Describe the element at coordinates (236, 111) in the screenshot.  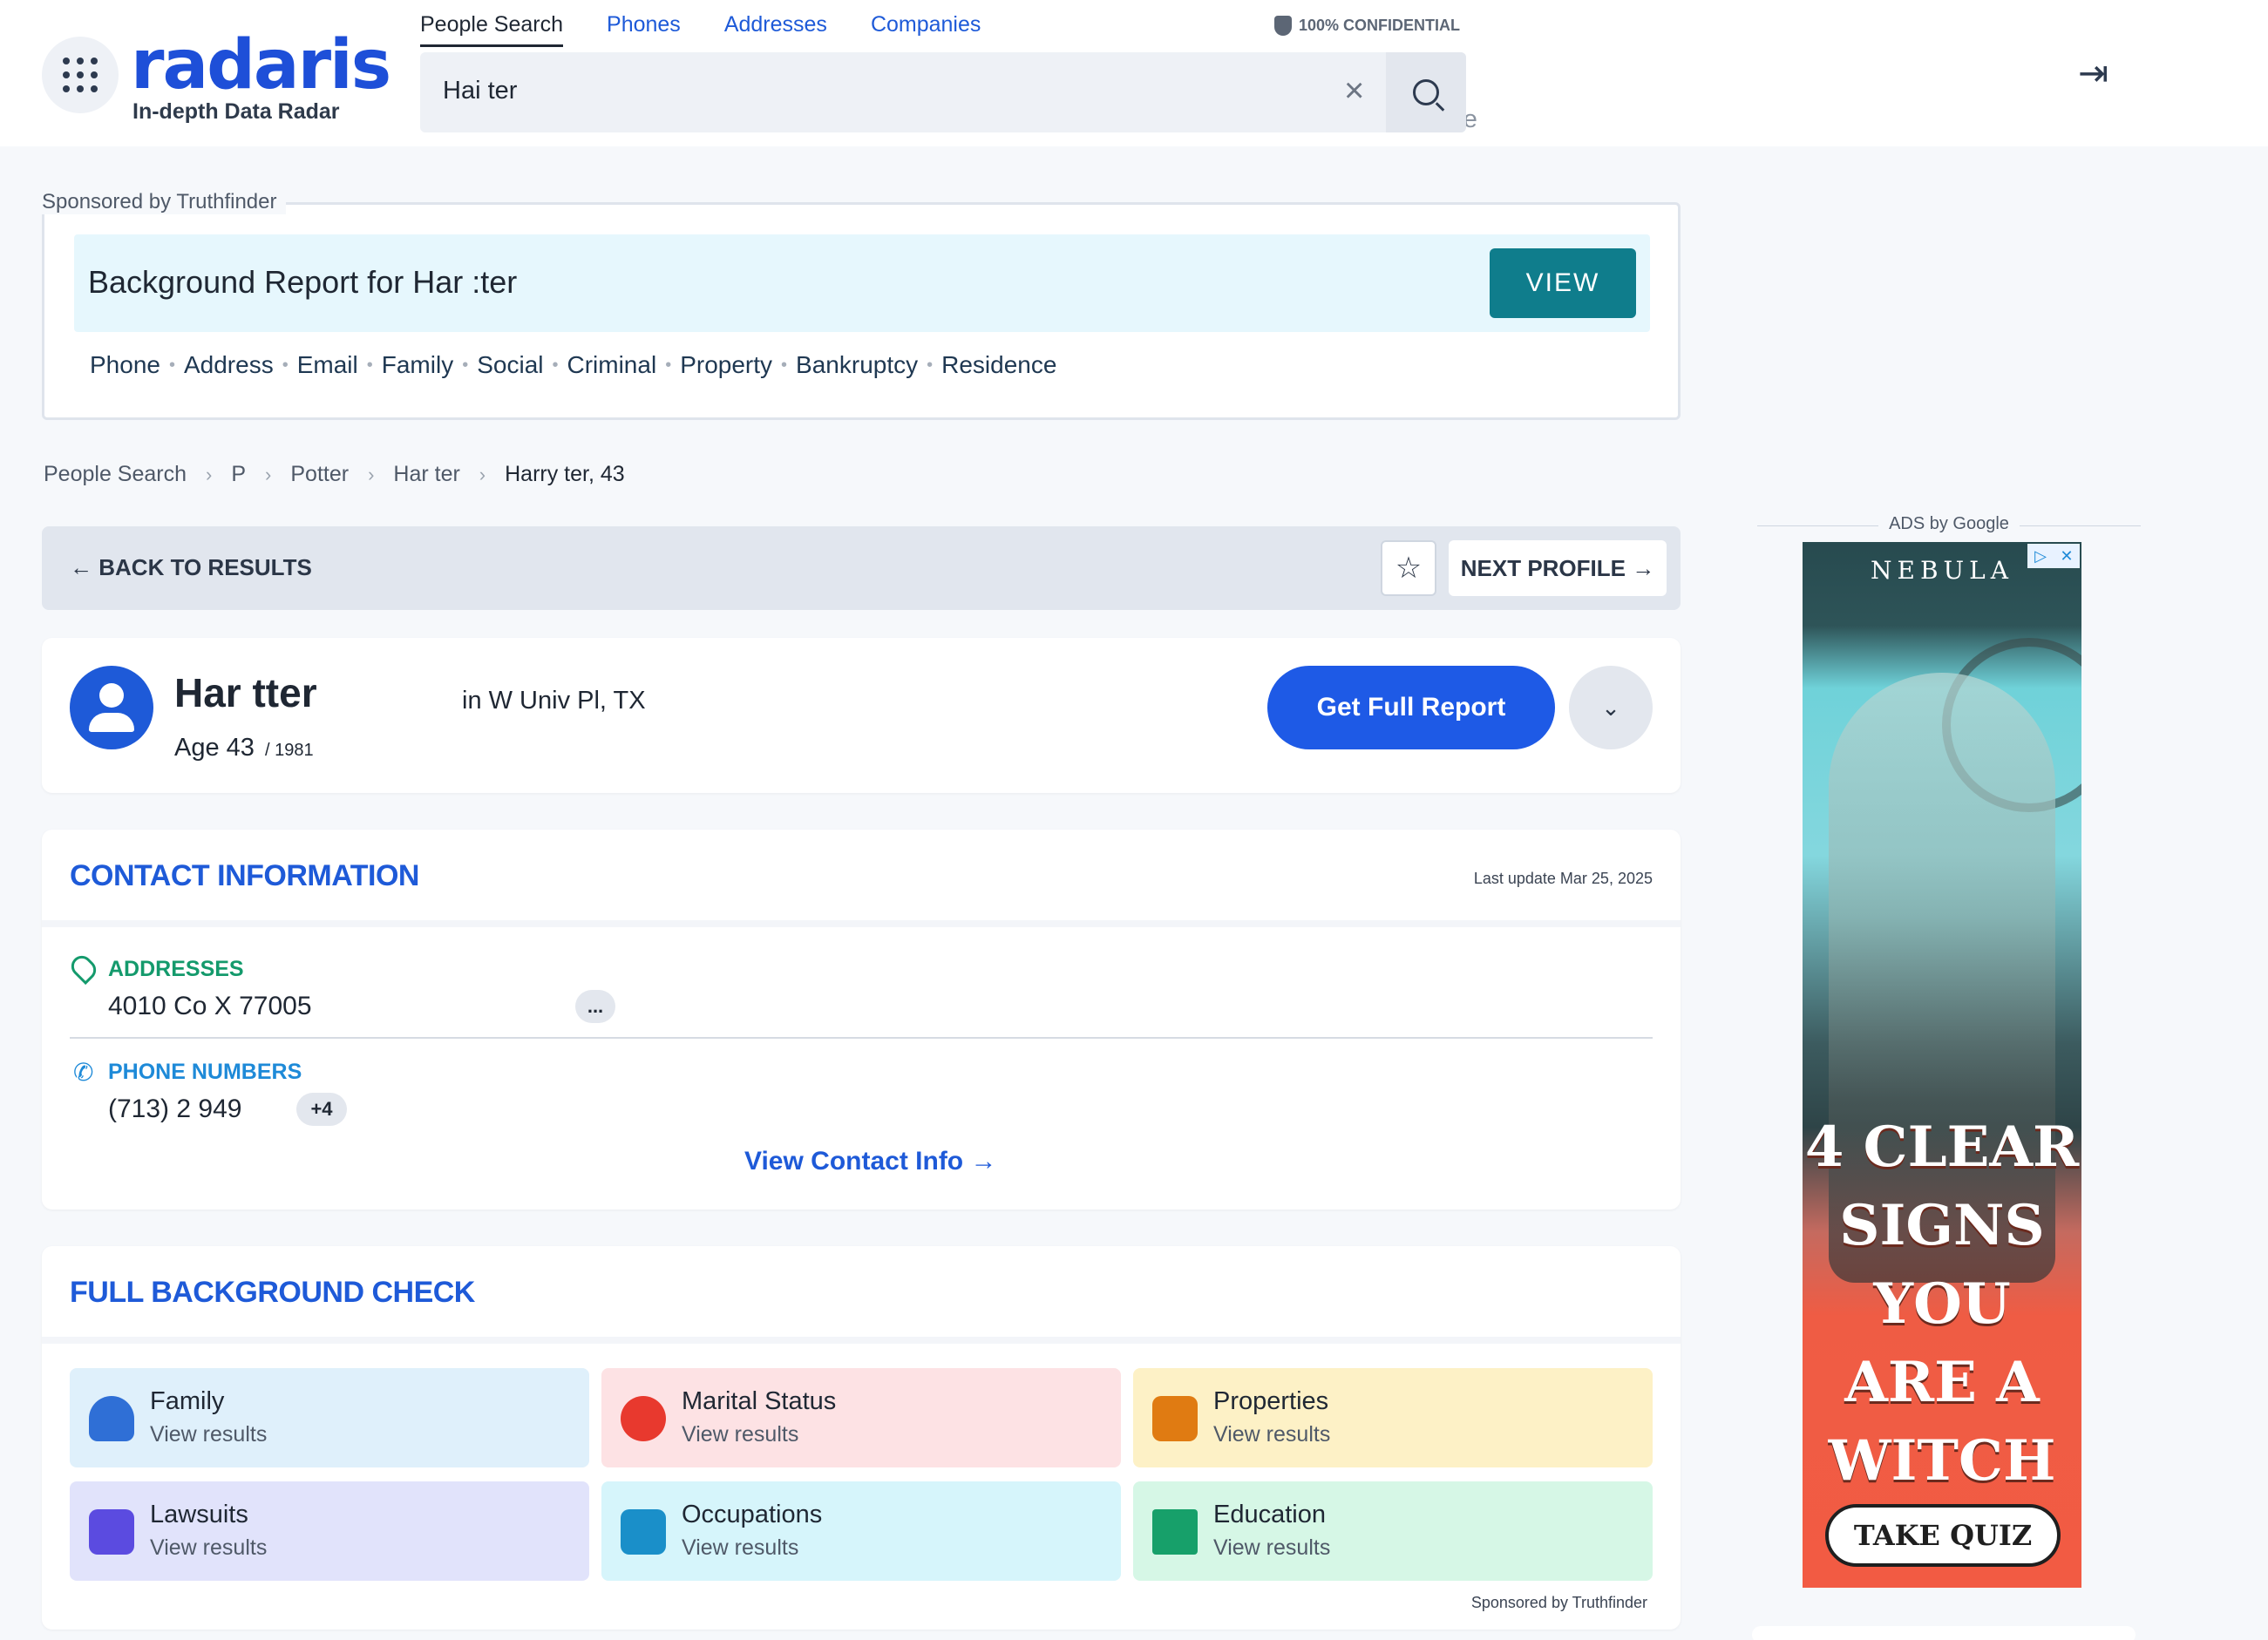
I see `site-tagline: In-depth Data Radar` at that location.